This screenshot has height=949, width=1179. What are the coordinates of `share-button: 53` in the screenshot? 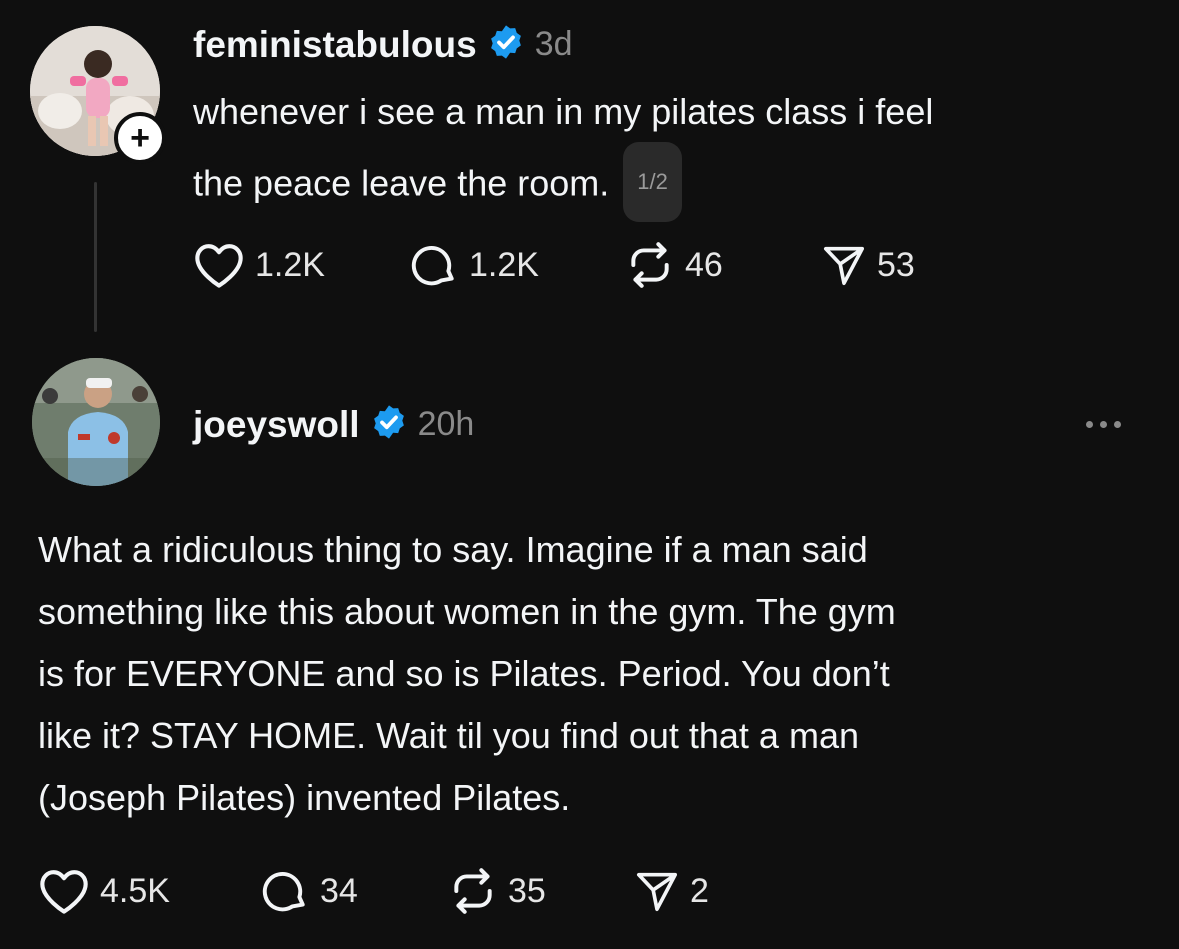 It's located at (891, 265).